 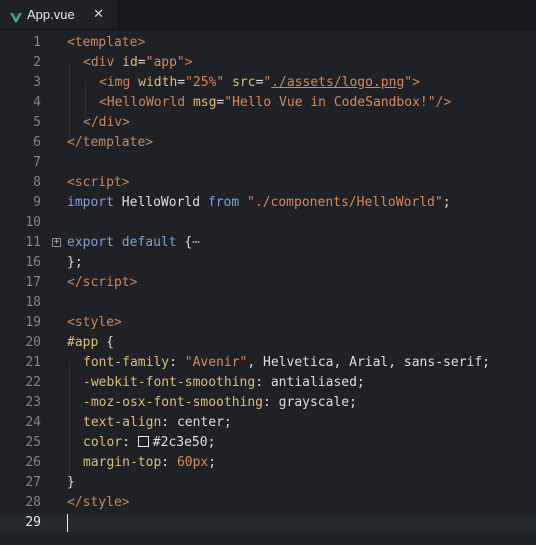 I want to click on line-number: 19, so click(x=33, y=322).